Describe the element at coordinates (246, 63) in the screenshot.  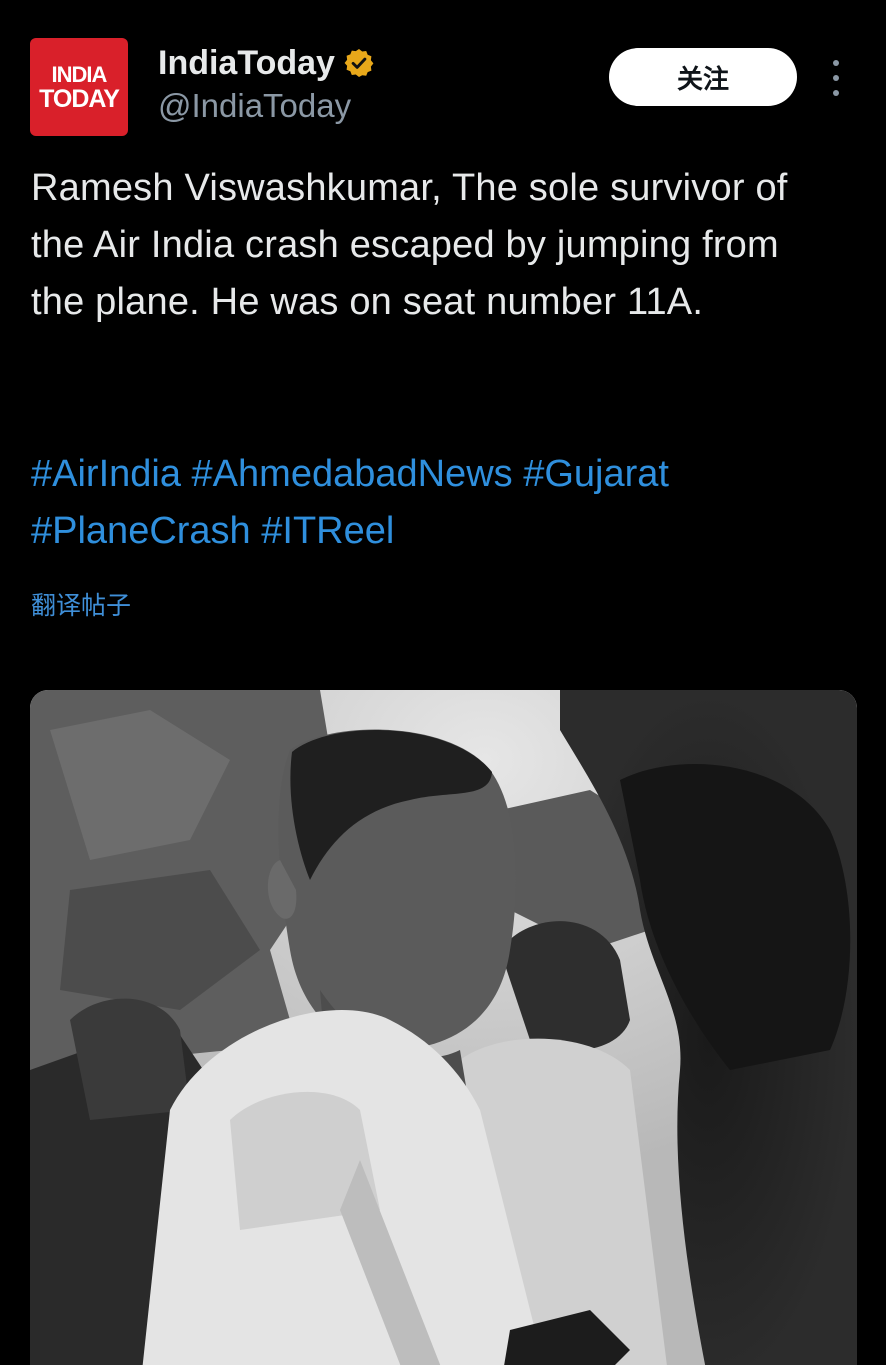
I see `display-name: IndiaToday` at that location.